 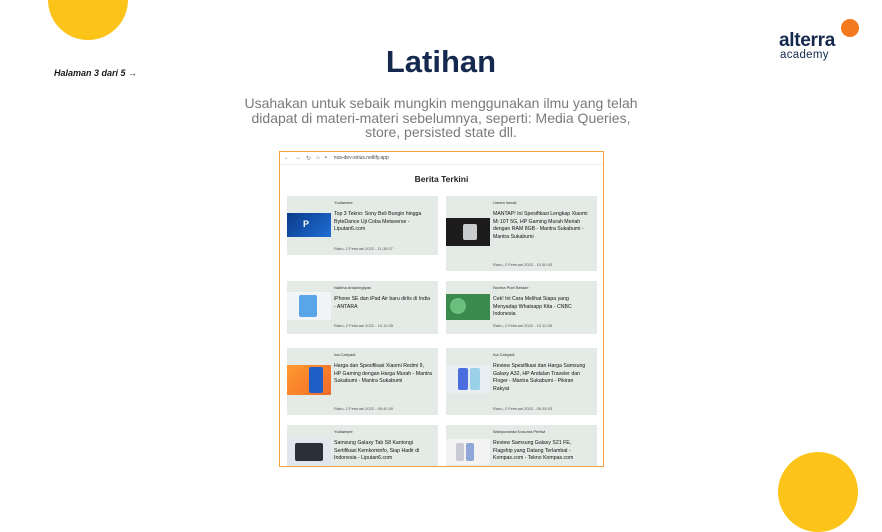 I want to click on card-author: Novina Putri Bestari, so click(x=511, y=287).